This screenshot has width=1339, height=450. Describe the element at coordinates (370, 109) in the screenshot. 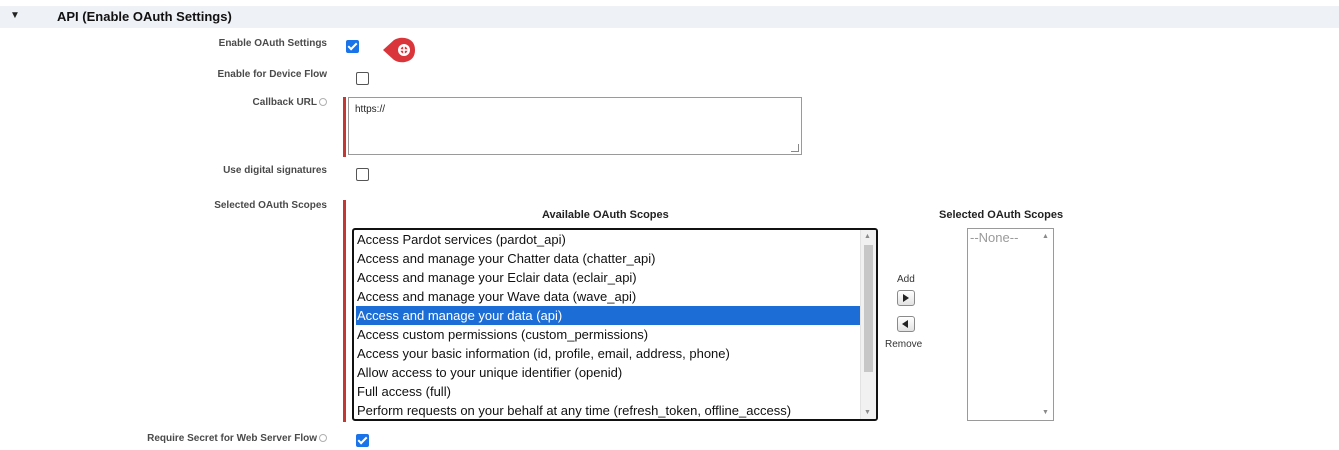

I see `callback-url-value: https://` at that location.